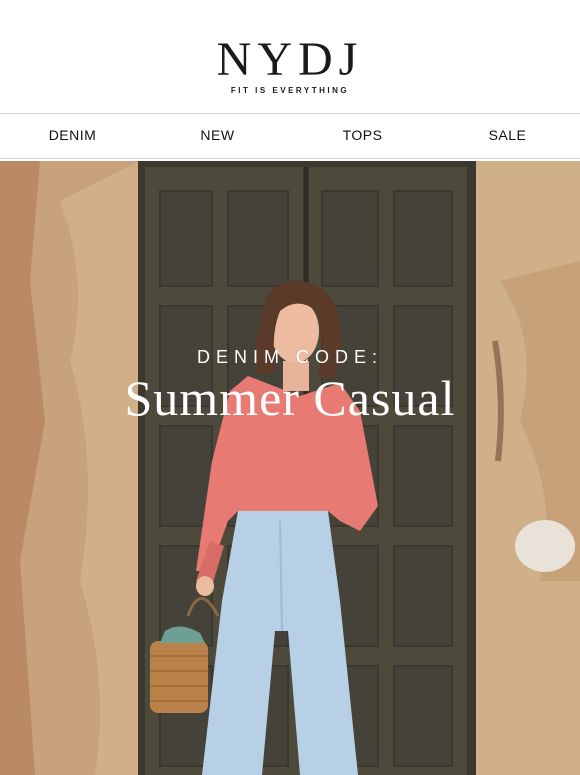  Describe the element at coordinates (507, 136) in the screenshot. I see `nav-item-sale: SALE` at that location.